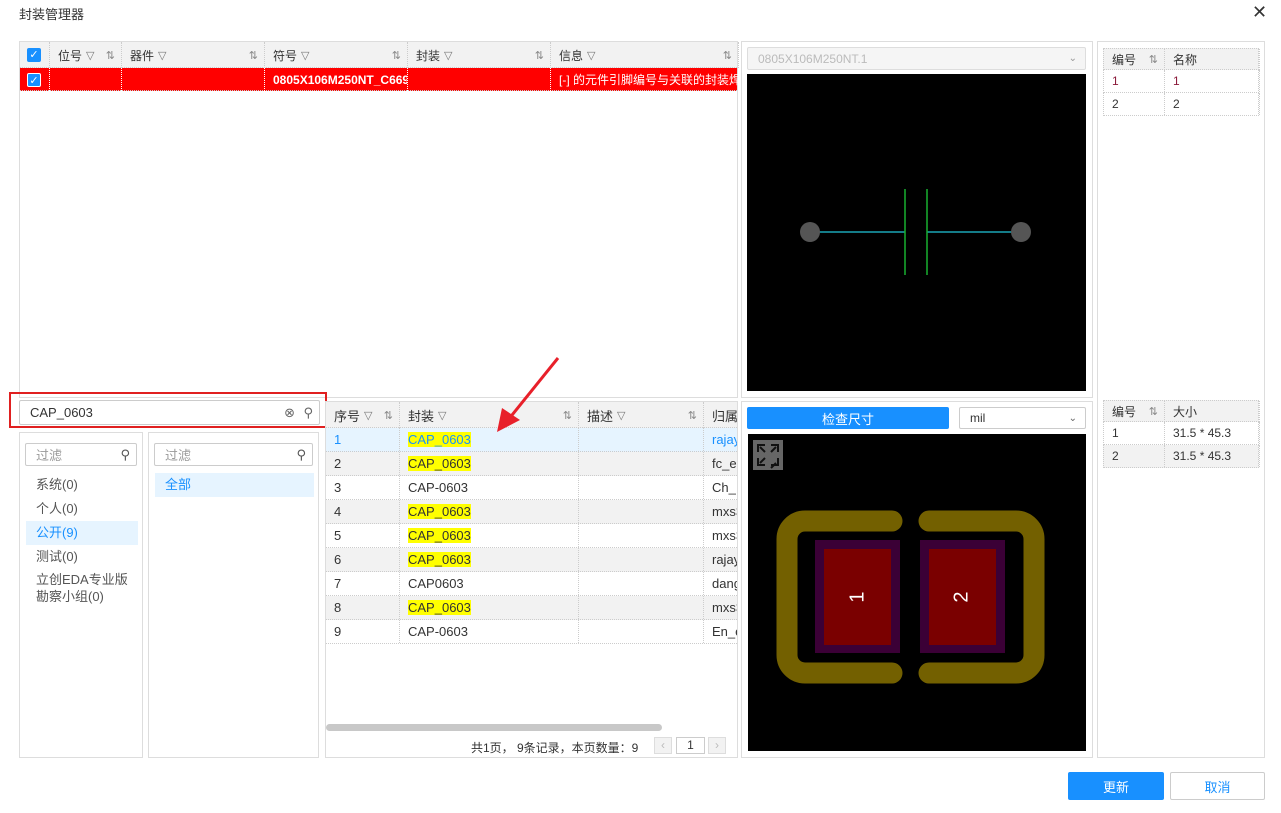 The width and height of the screenshot is (1281, 813). What do you see at coordinates (1124, 60) in the screenshot?
I see `column-label: 编号` at bounding box center [1124, 60].